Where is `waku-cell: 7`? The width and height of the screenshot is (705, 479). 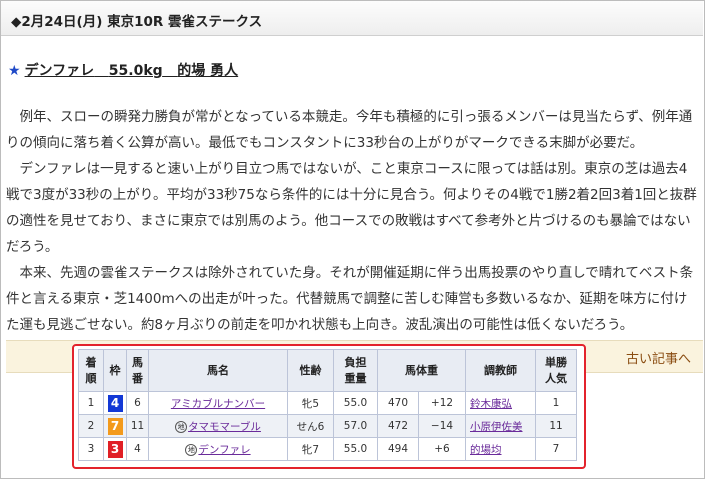
waku-cell: 7 is located at coordinates (115, 426).